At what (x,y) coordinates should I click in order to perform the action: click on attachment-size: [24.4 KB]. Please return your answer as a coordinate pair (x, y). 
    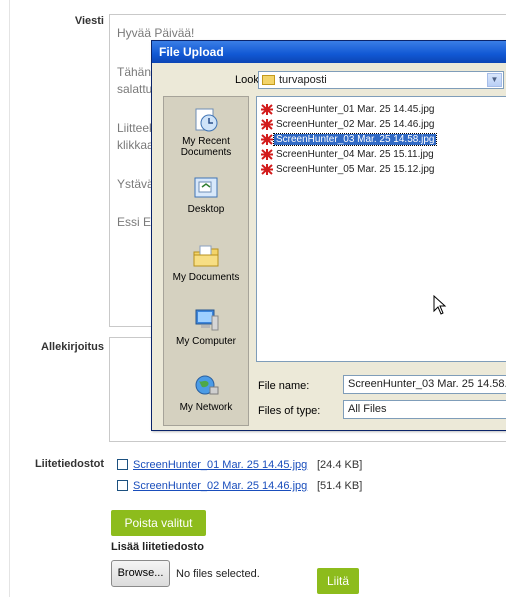
    Looking at the image, I should click on (340, 465).